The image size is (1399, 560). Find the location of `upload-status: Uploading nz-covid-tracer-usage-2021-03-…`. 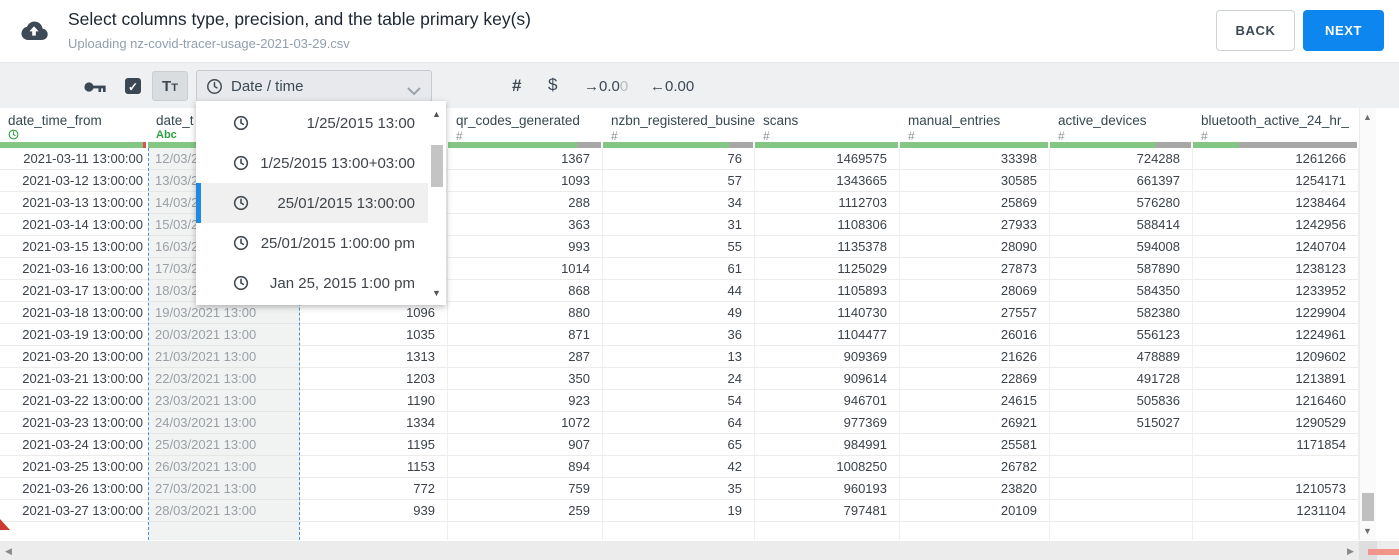

upload-status: Uploading nz-covid-tracer-usage-2021-03-… is located at coordinates (209, 43).